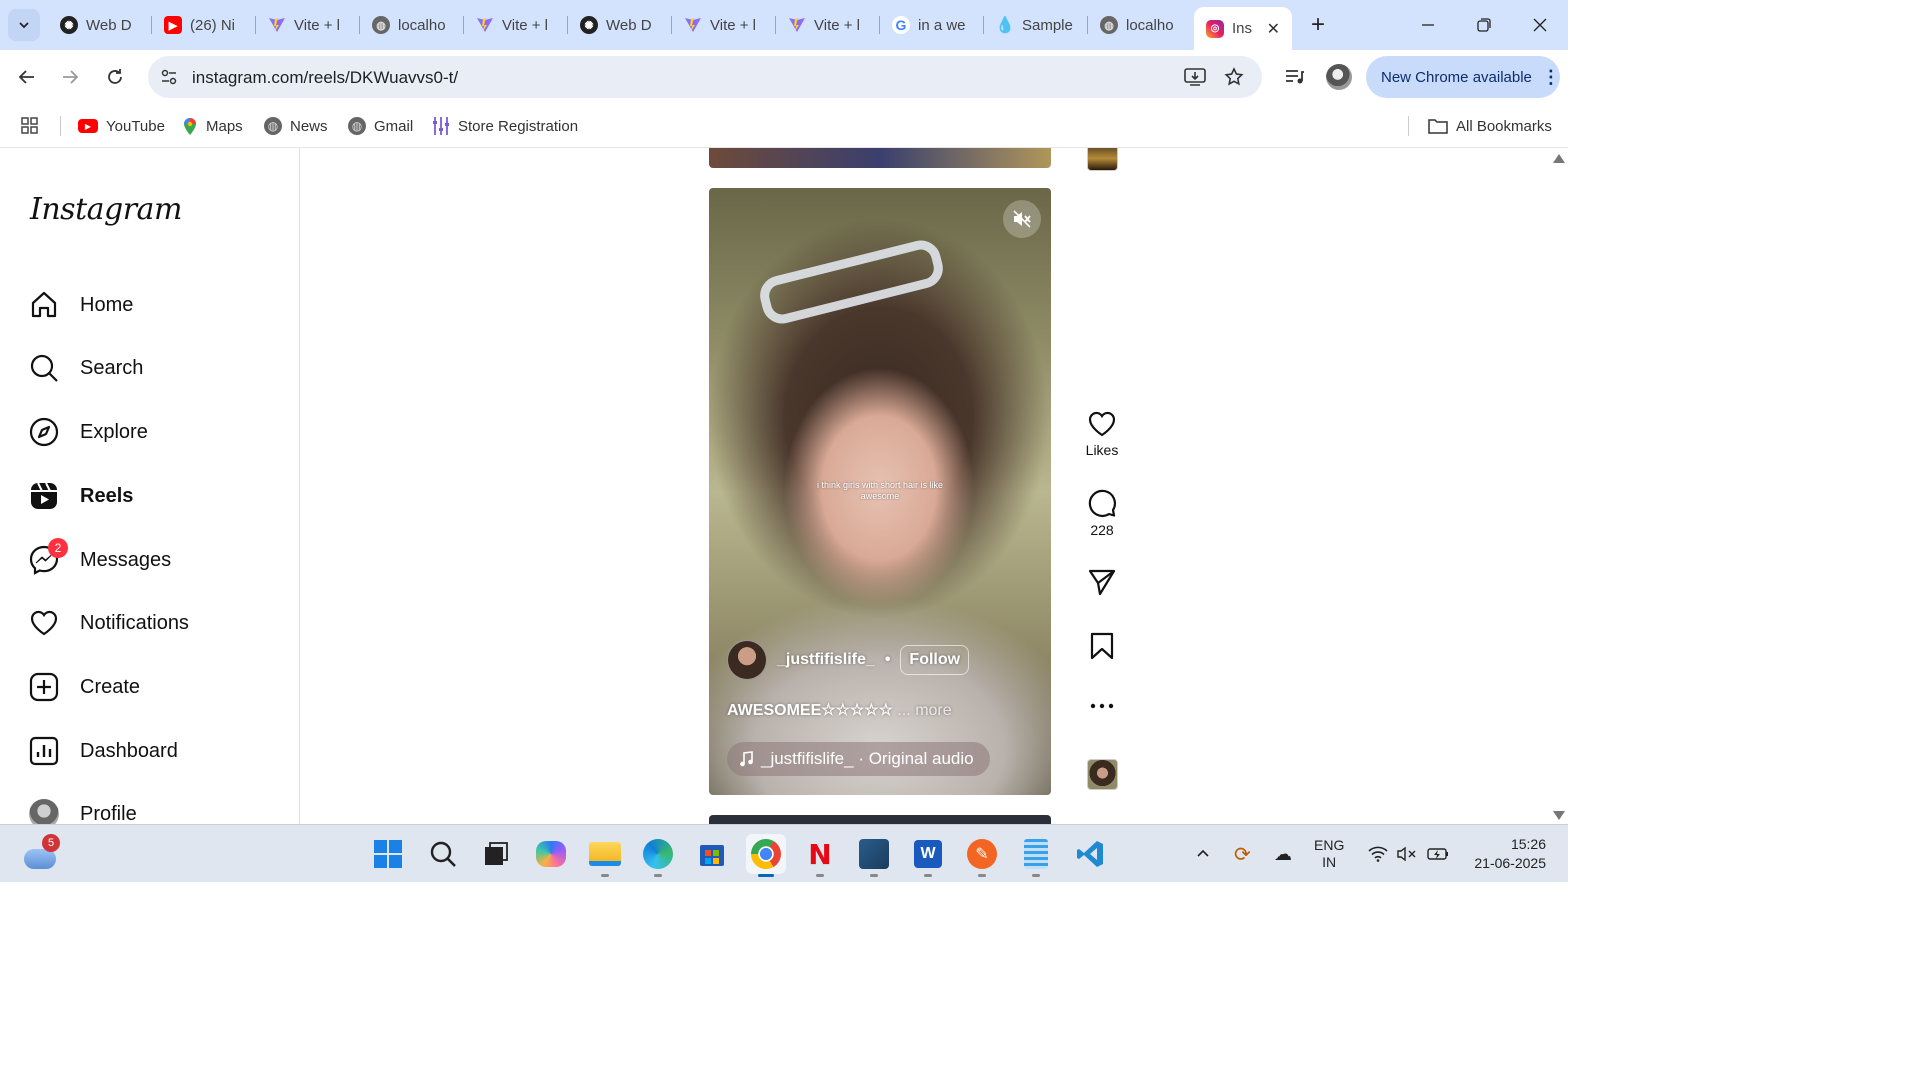  Describe the element at coordinates (103, 751) in the screenshot. I see `sidebar-item-dashboard: Dashboard` at that location.